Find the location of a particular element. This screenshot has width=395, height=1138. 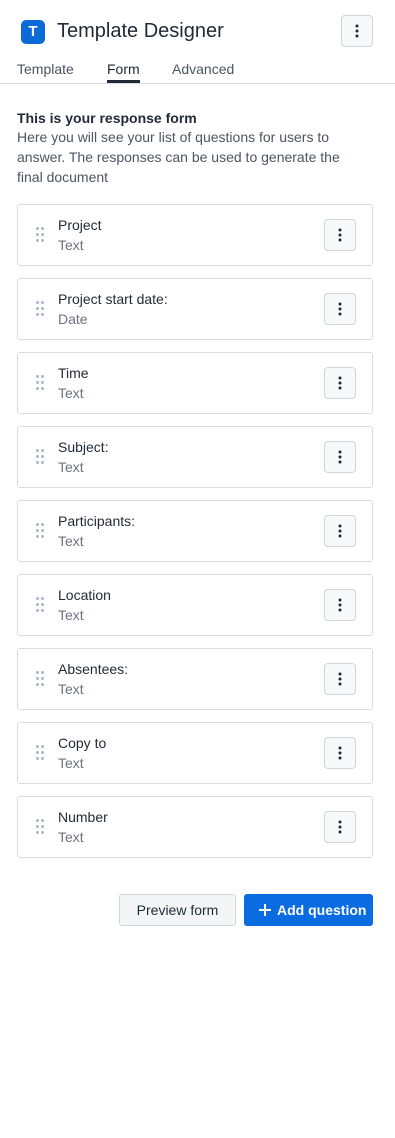

tab-advanced: Advanced is located at coordinates (203, 71).